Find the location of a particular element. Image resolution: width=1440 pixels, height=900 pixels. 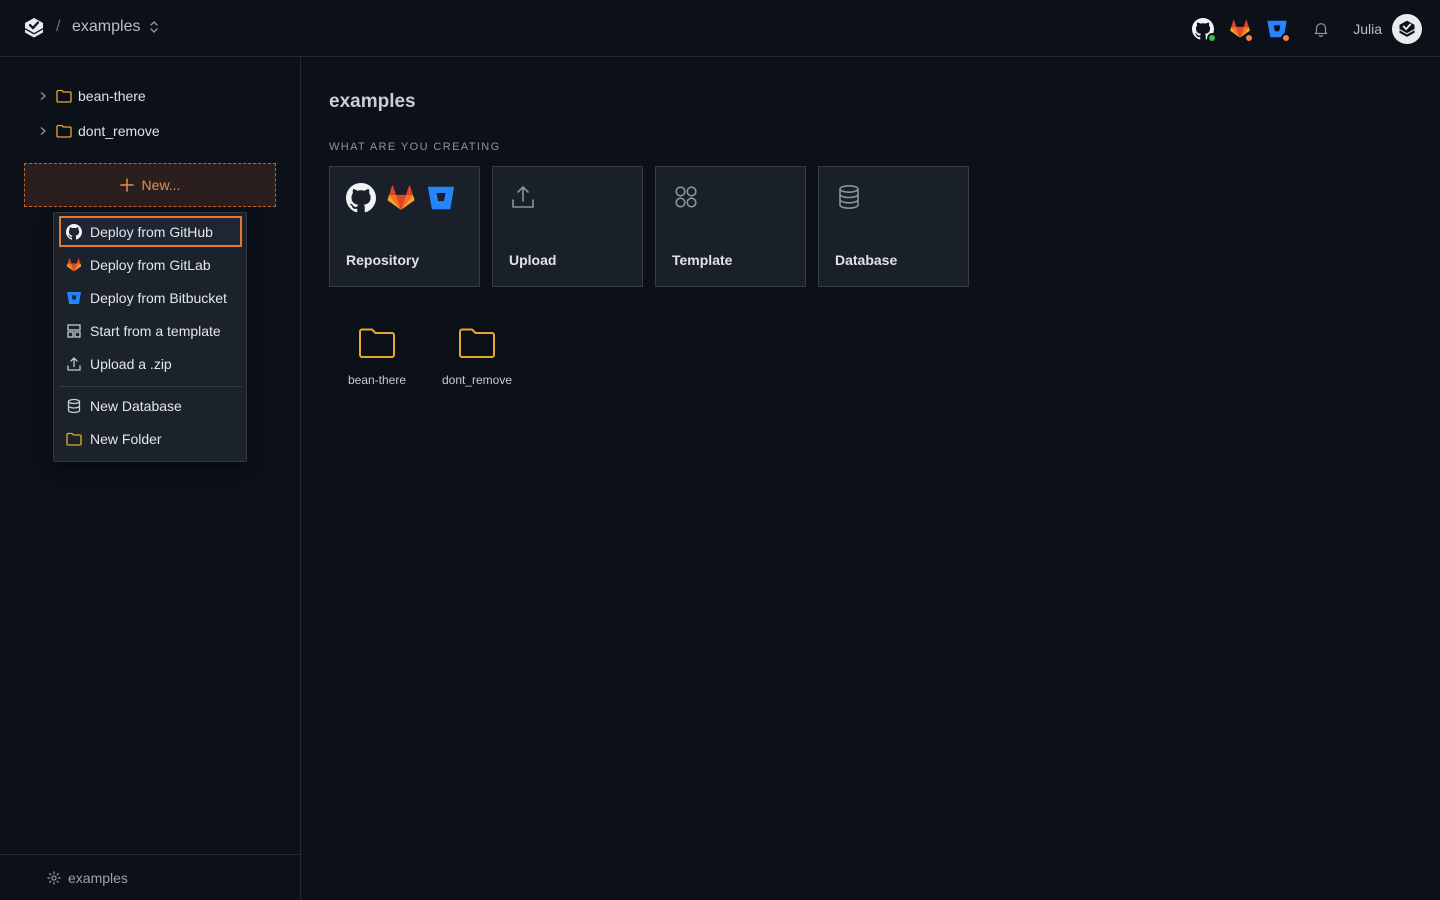

folder-tile-label: dont_remove is located at coordinates (477, 380).